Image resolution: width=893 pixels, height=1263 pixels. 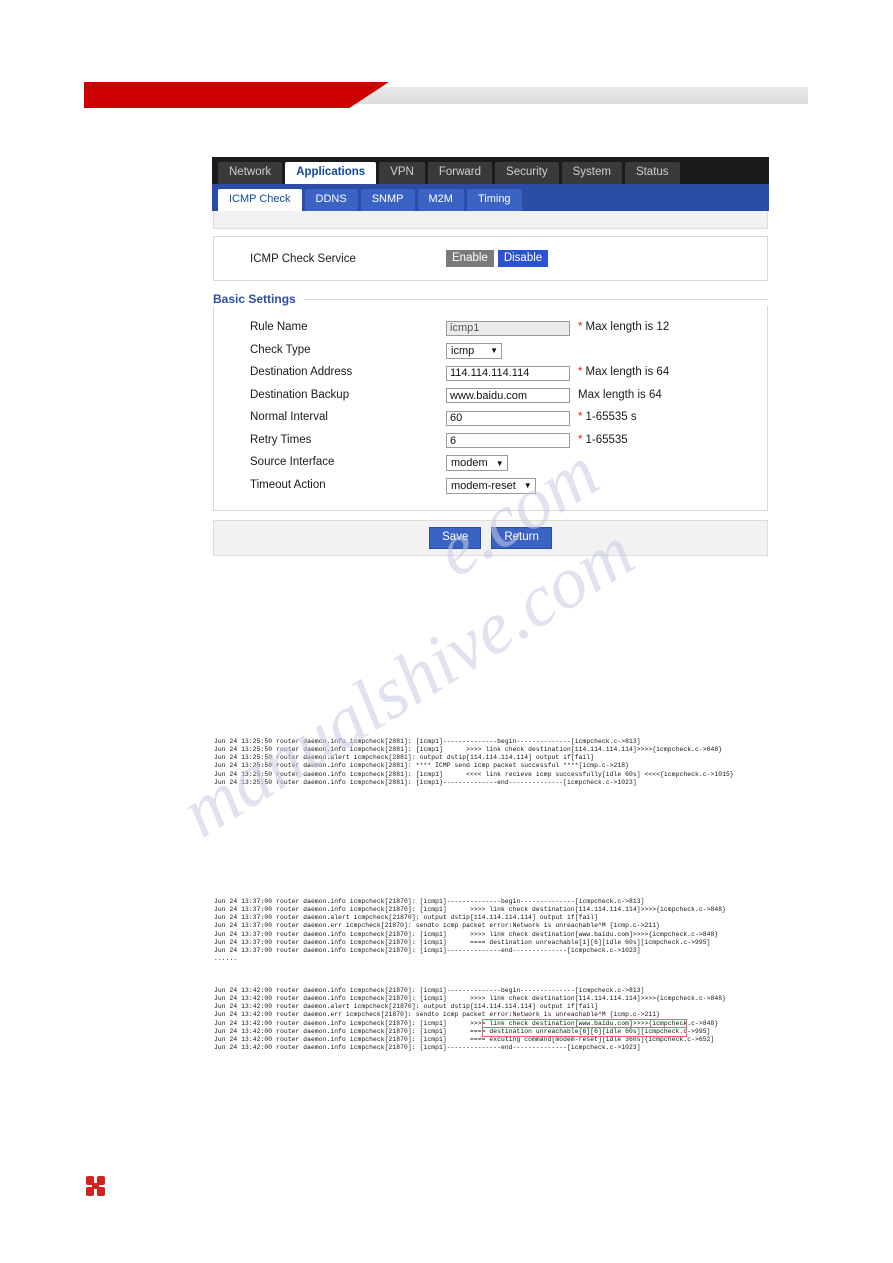 What do you see at coordinates (603, 439) in the screenshot?
I see `field-hint-retry-times: * 1-65535` at bounding box center [603, 439].